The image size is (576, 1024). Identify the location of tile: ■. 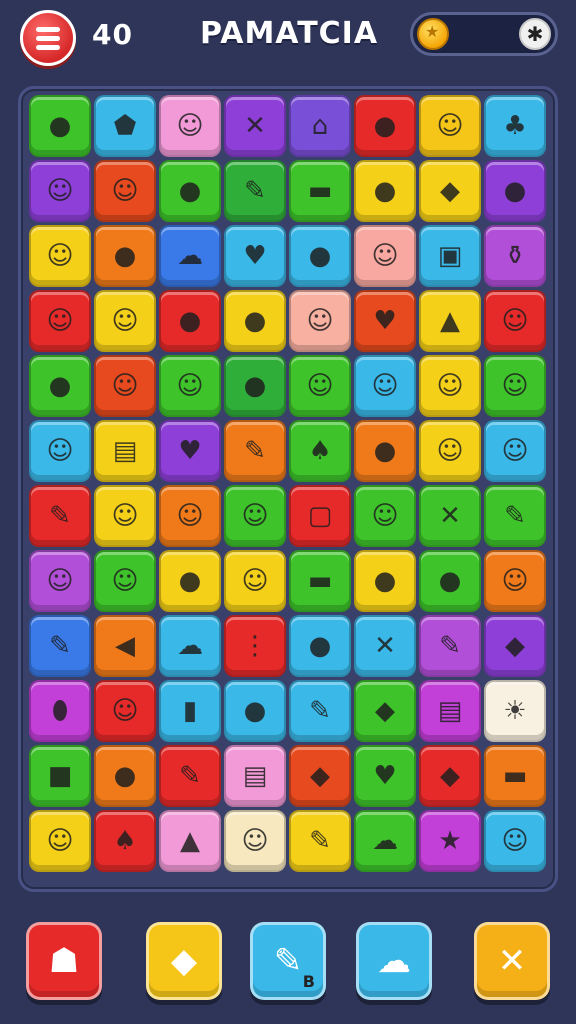
(60, 776).